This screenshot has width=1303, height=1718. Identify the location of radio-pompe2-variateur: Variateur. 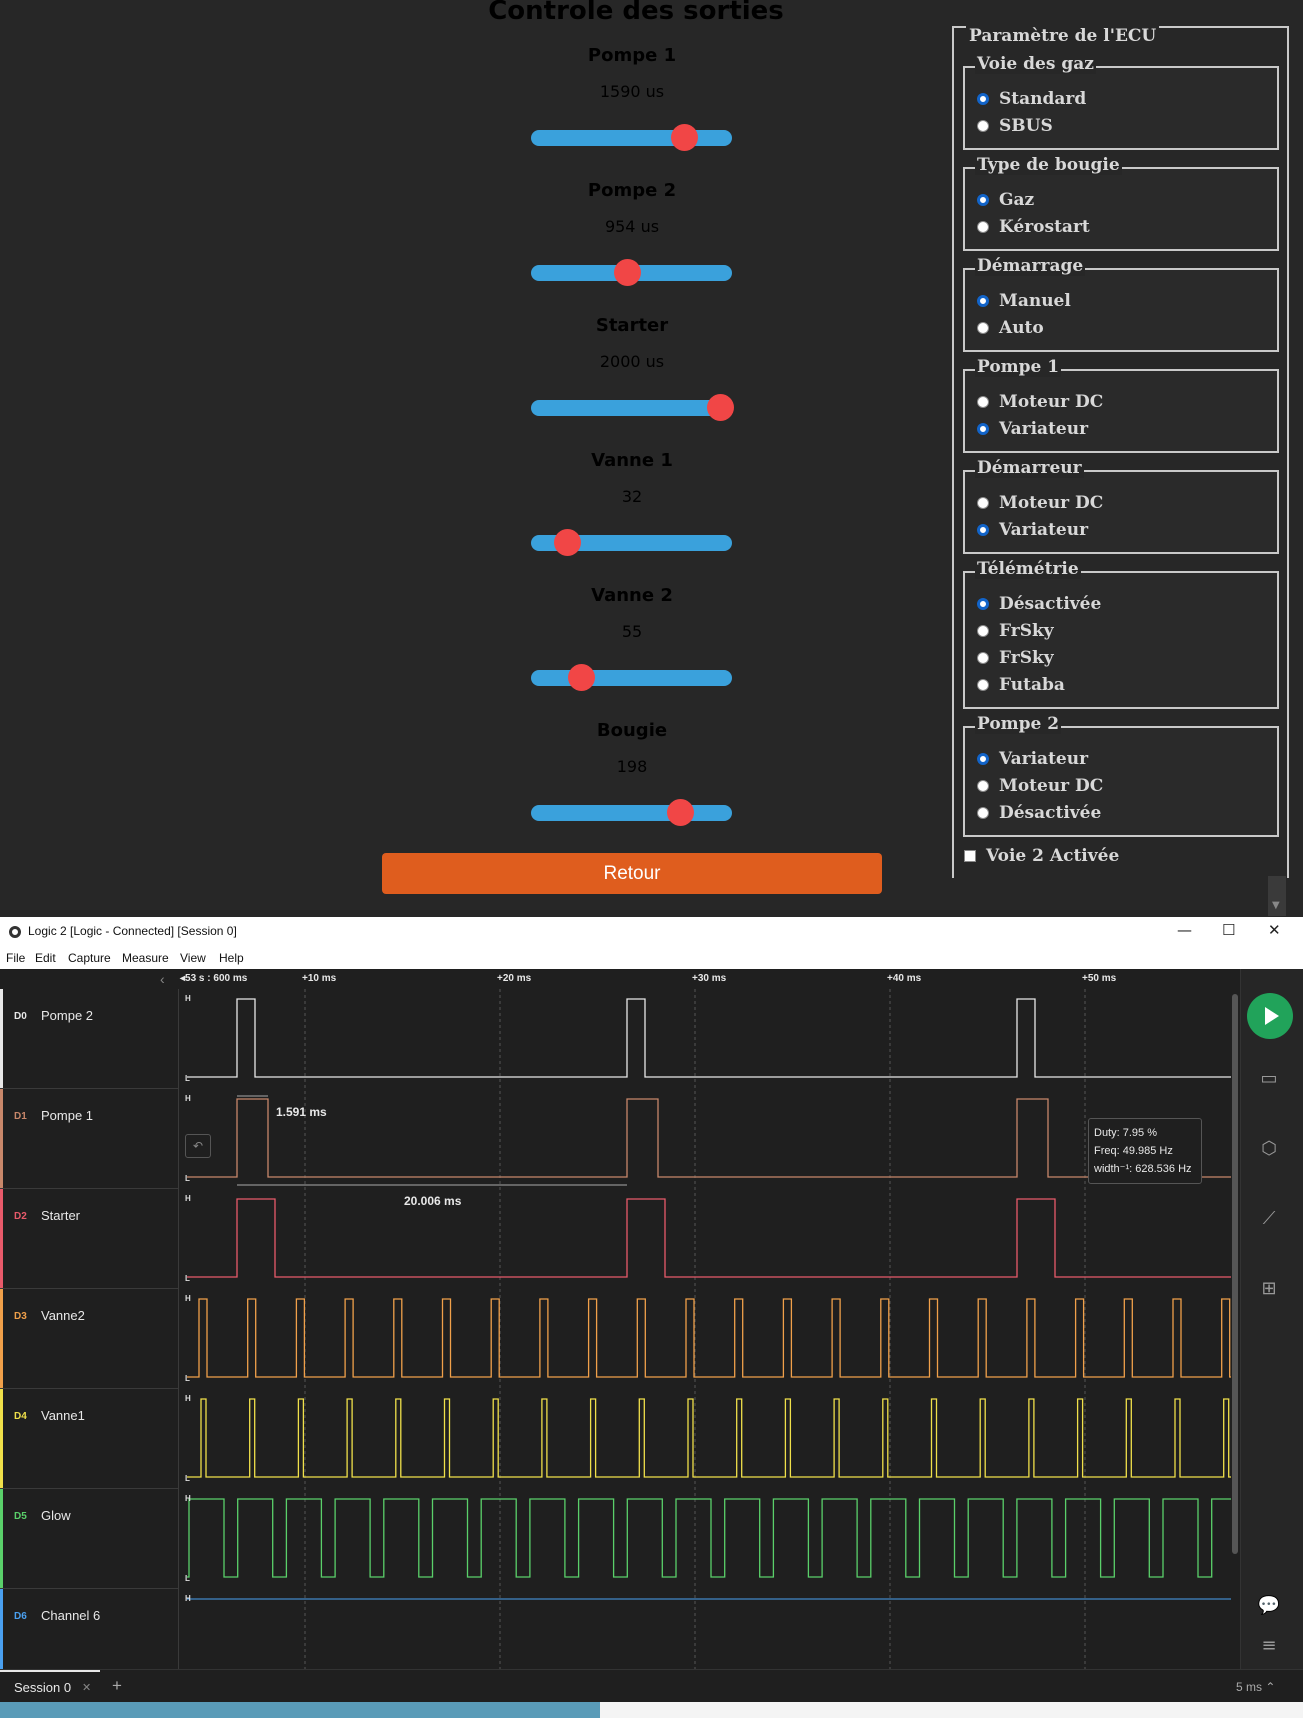
(1032, 759).